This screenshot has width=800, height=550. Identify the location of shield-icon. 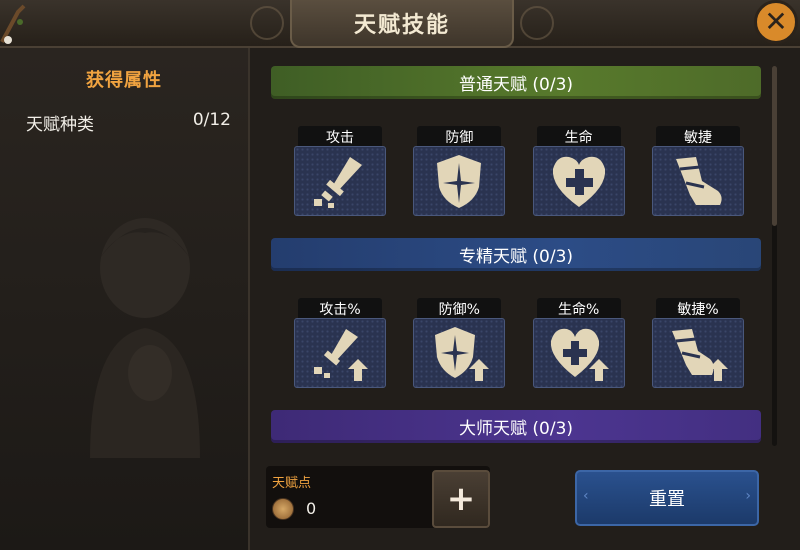
(459, 181).